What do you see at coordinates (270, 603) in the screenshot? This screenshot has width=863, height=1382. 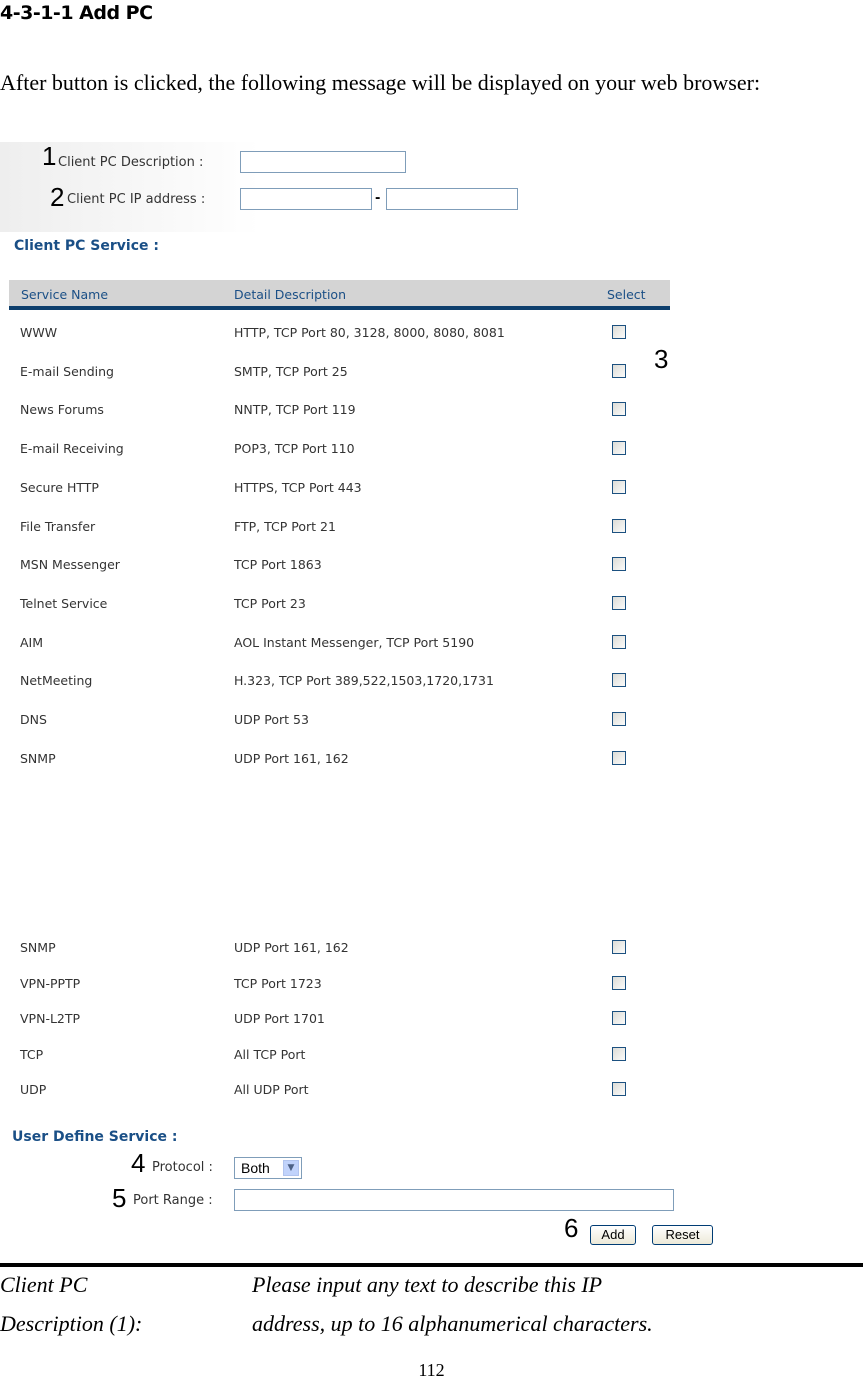 I see `service-description: TCP Port 23` at bounding box center [270, 603].